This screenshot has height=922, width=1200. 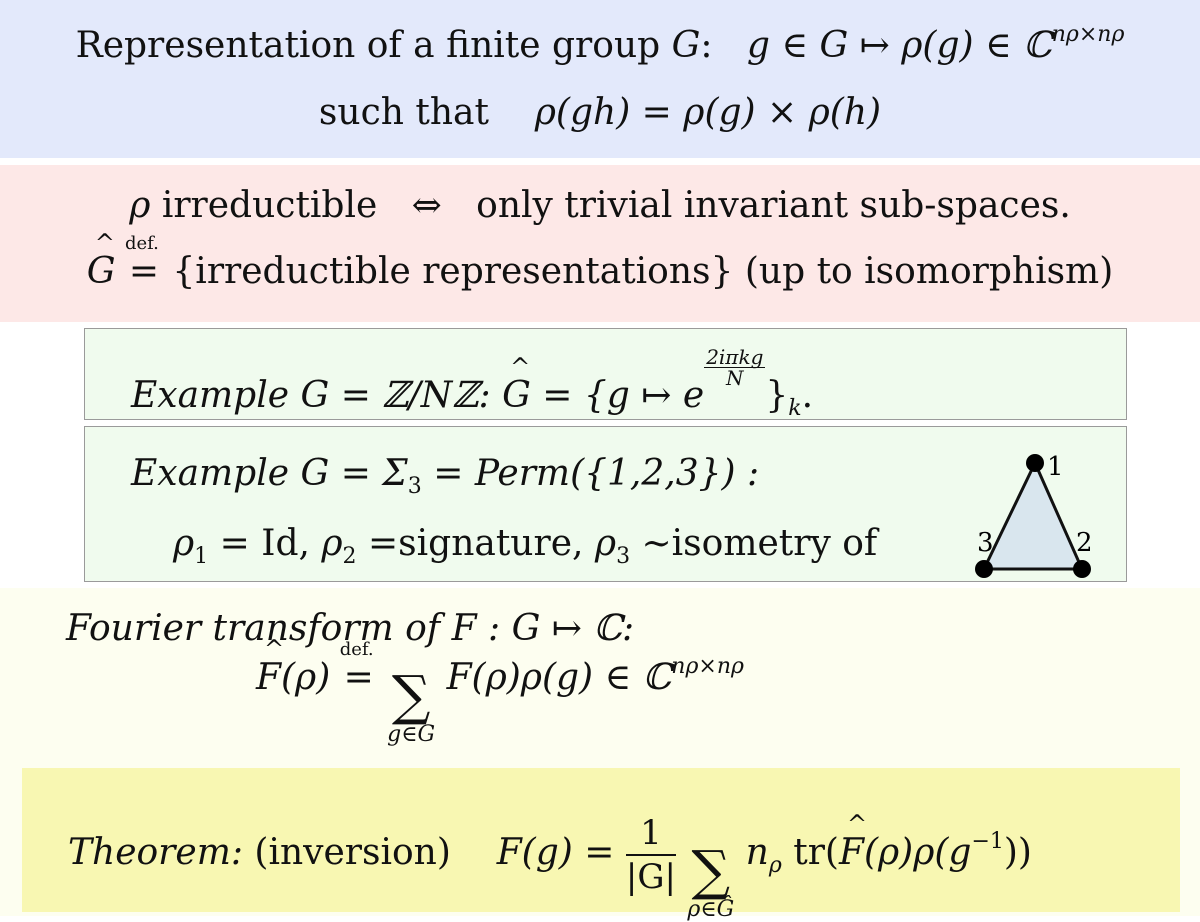 I want to click on rep-2: ρ2 =signature,, so click(x=458, y=546).